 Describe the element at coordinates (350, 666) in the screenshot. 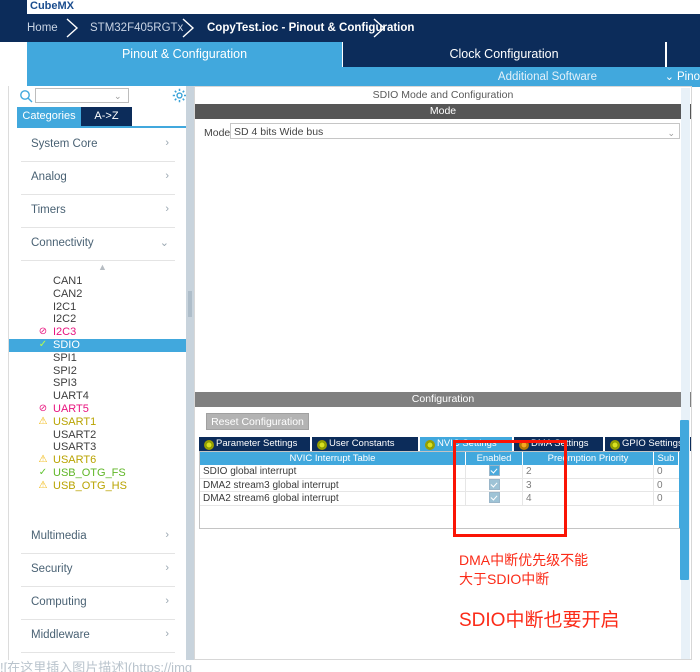

I see `footer-watermark: ![在这里插入图片描述](https://img` at that location.